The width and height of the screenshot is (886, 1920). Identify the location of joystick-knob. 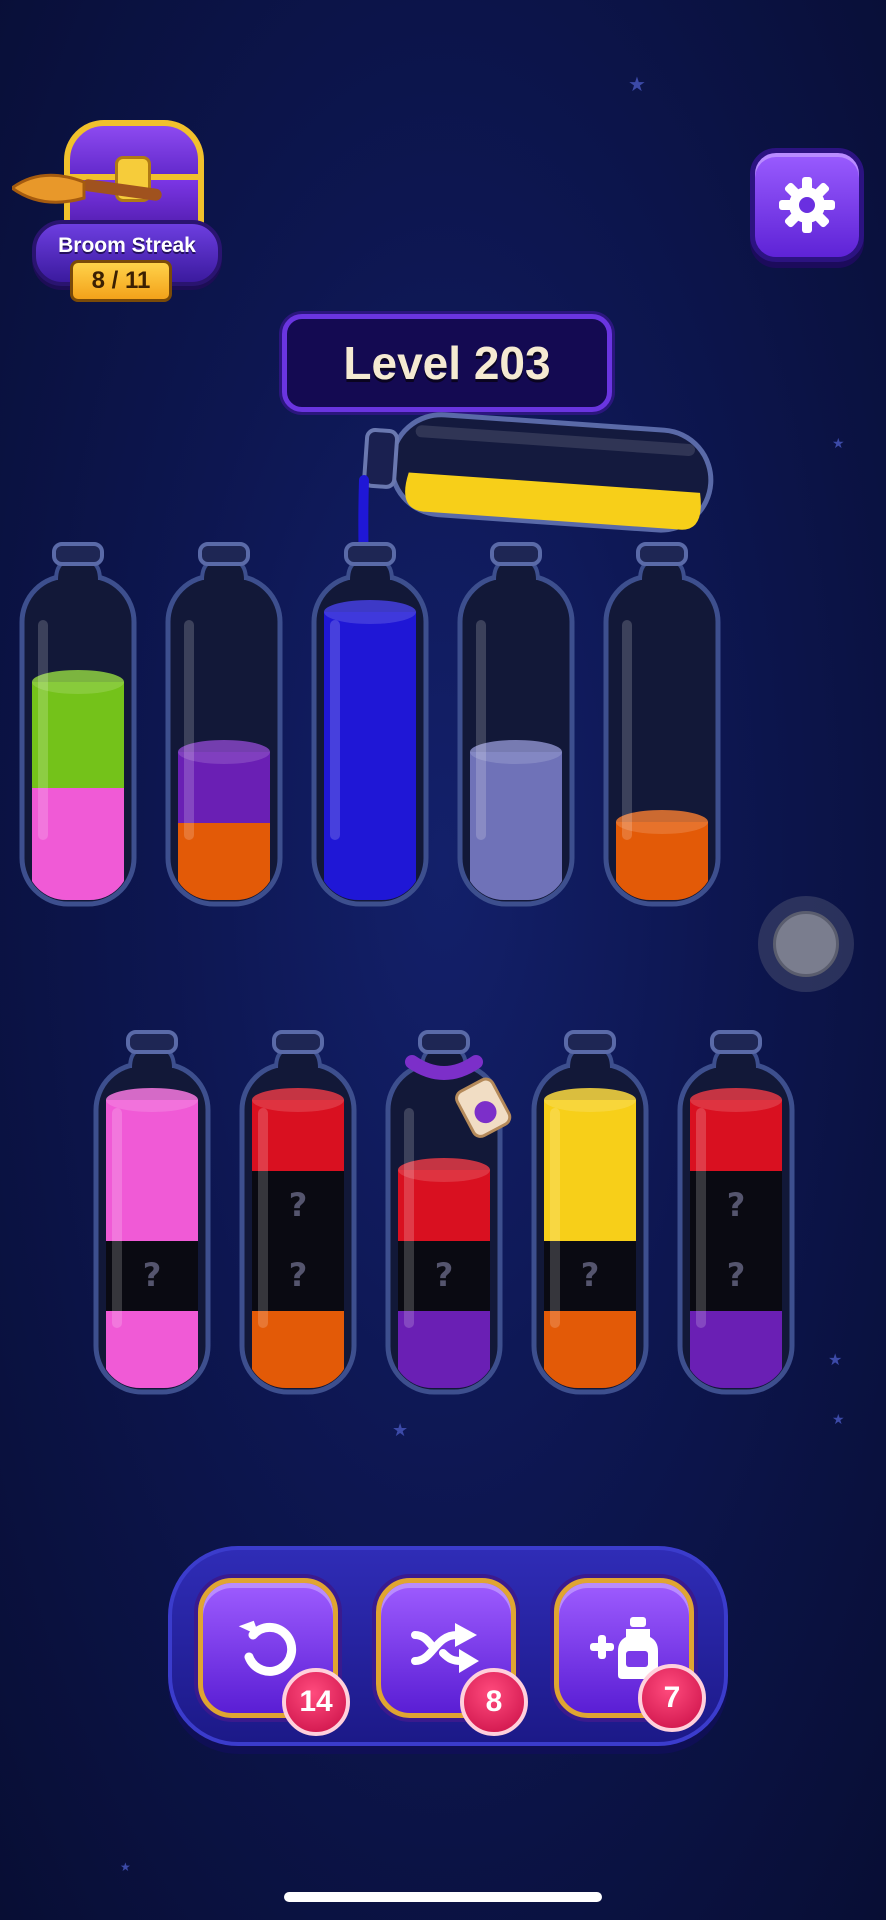
(806, 944).